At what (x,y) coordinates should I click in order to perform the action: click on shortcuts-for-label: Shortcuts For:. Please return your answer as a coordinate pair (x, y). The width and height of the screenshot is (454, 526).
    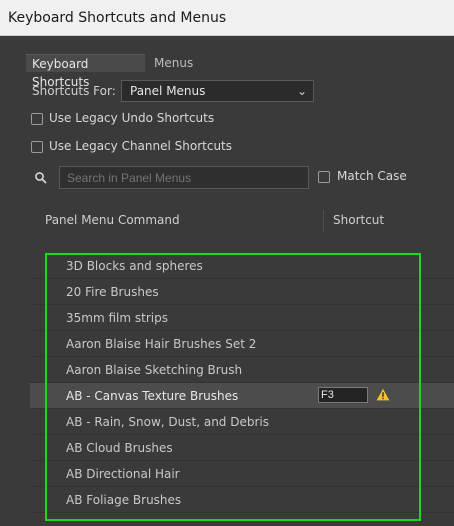
    Looking at the image, I should click on (74, 91).